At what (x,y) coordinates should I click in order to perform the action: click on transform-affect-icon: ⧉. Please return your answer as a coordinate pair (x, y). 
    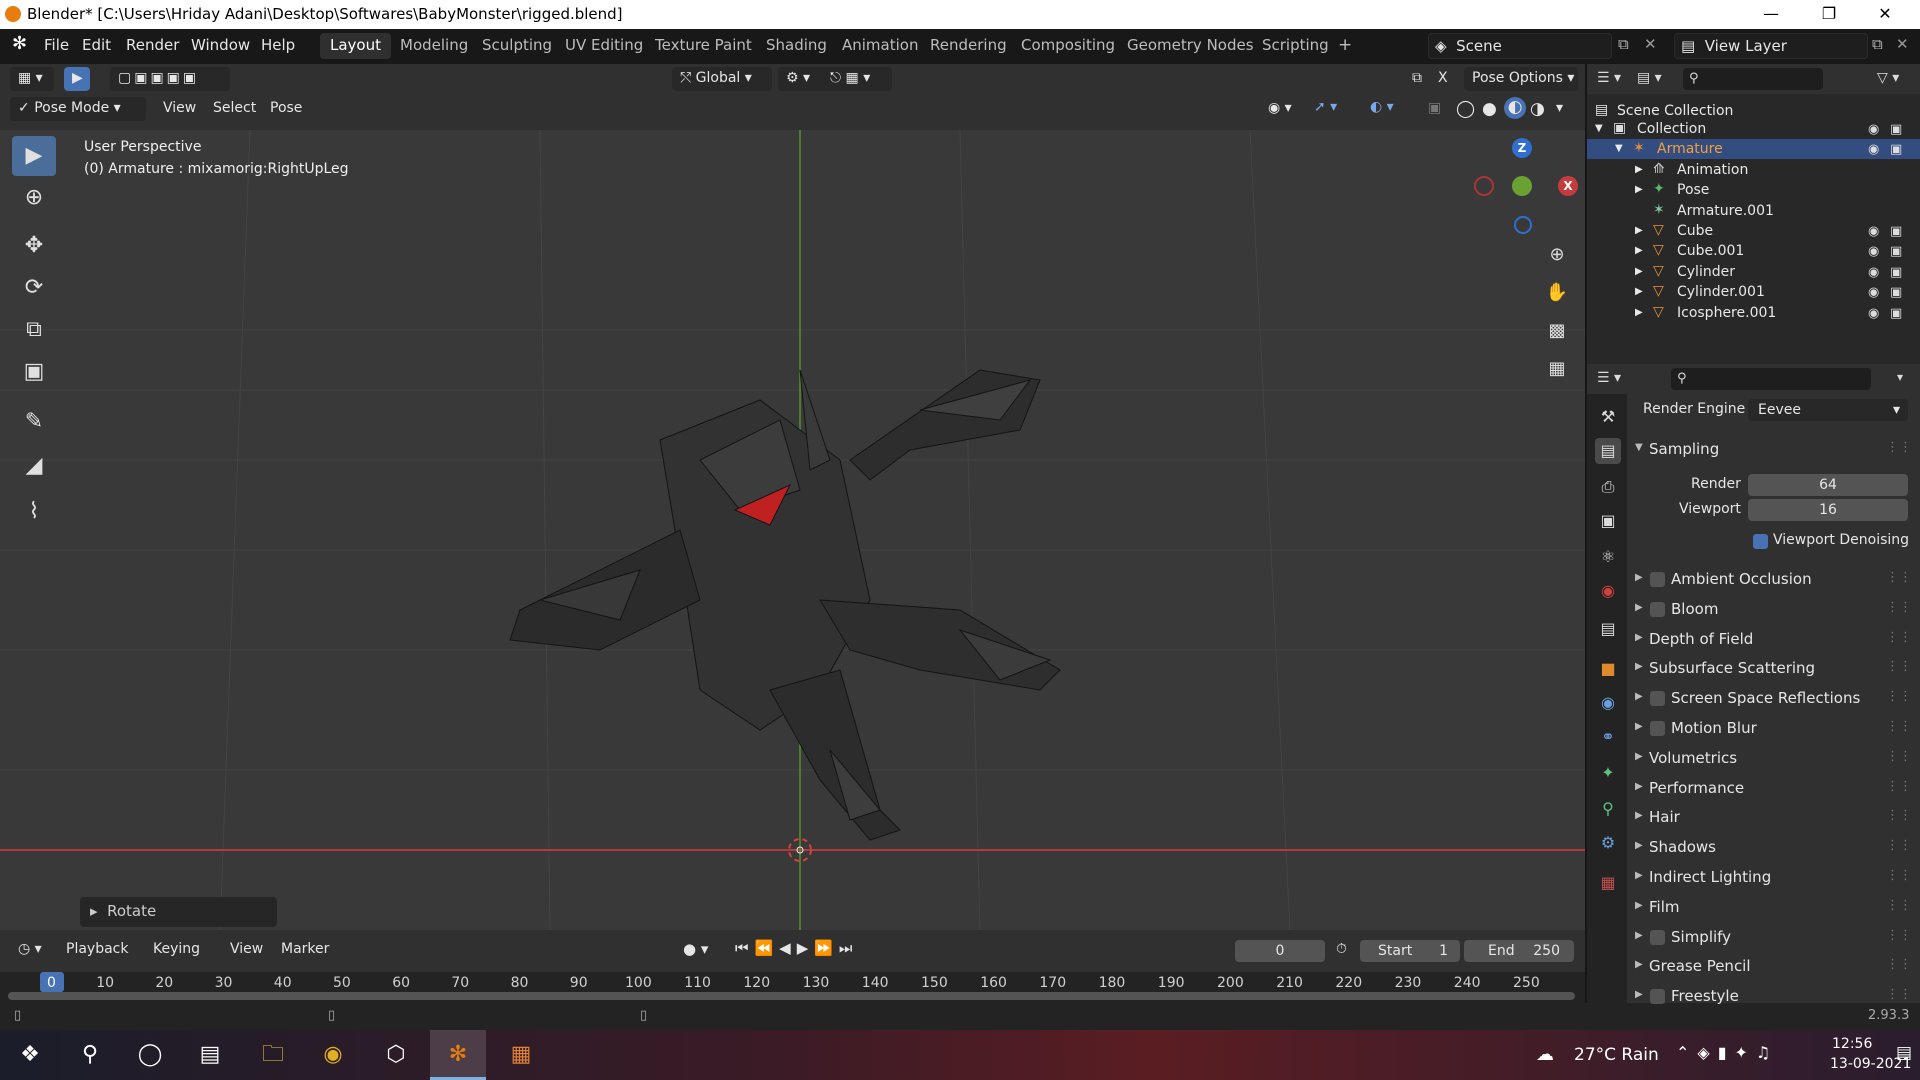
    Looking at the image, I should click on (1417, 78).